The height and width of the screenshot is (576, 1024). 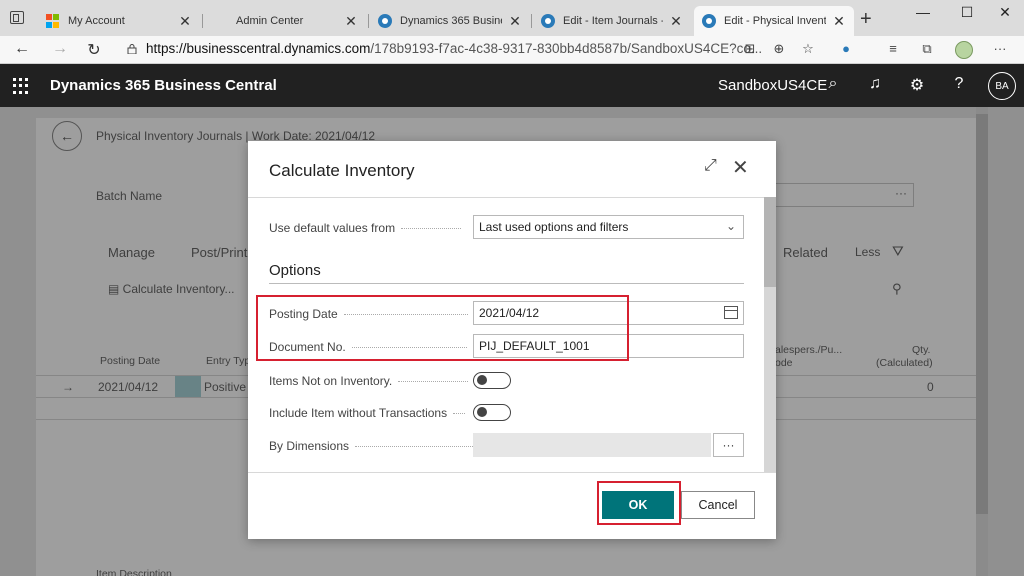 What do you see at coordinates (731, 312) in the screenshot?
I see `calendar-icon` at bounding box center [731, 312].